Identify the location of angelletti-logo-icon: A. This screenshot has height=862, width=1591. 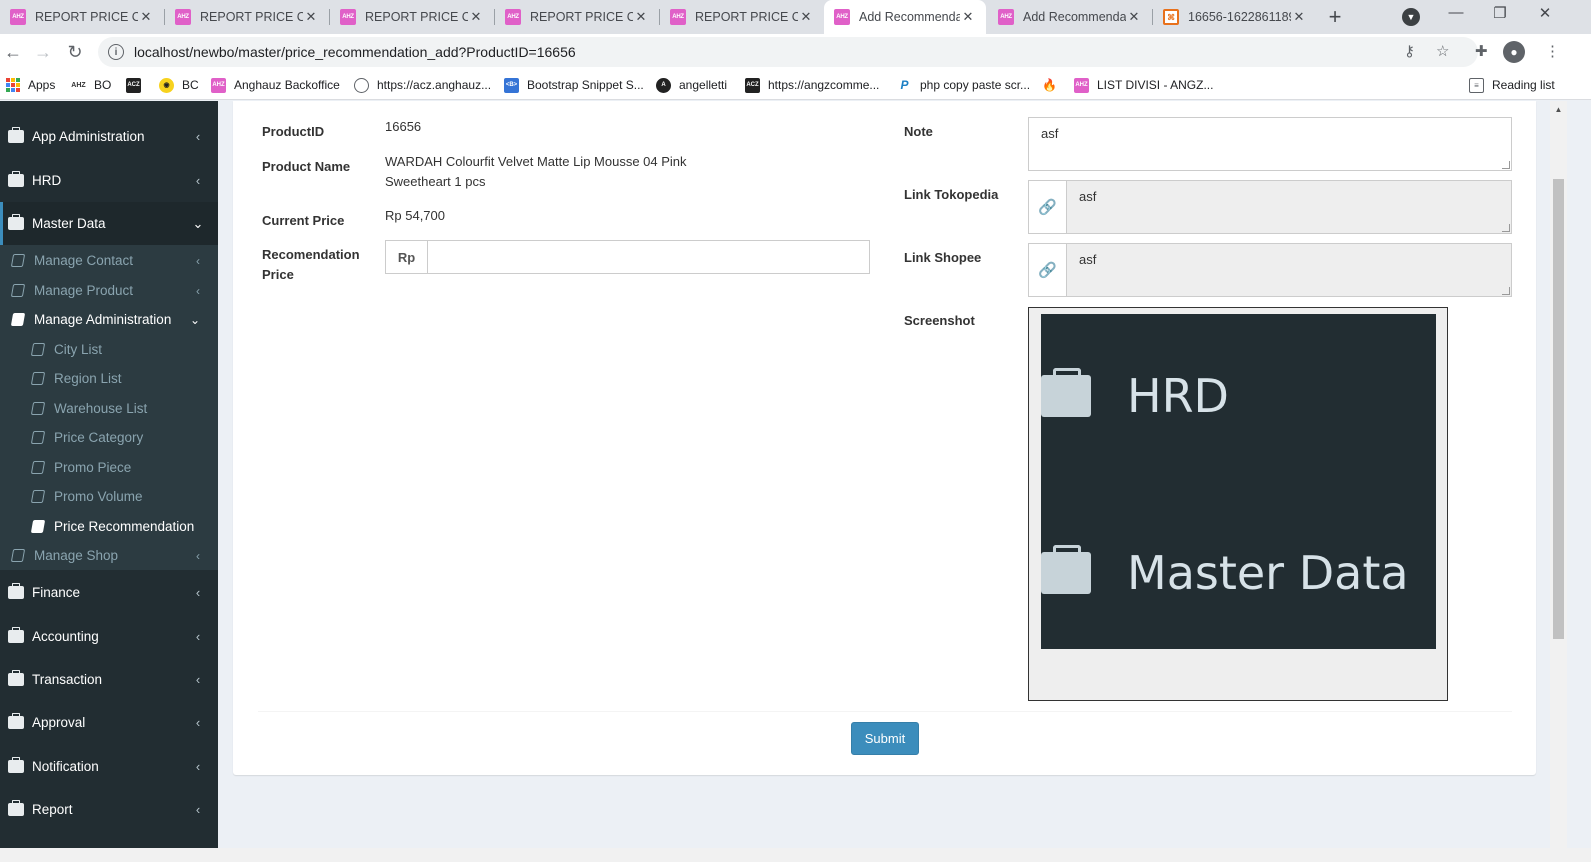
(663, 85).